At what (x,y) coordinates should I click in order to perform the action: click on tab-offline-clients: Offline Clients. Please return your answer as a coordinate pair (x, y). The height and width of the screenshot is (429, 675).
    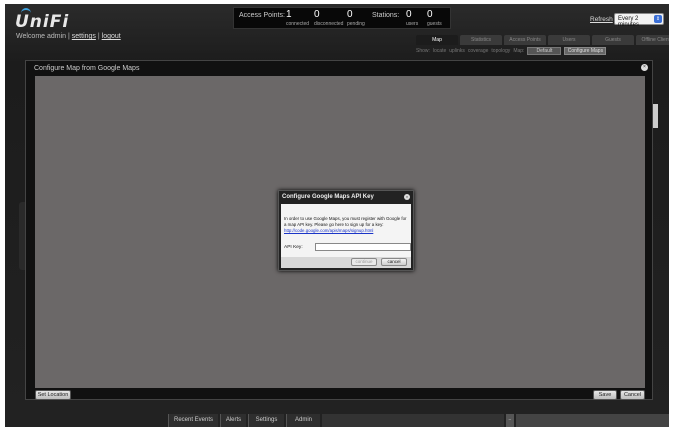
    Looking at the image, I should click on (652, 40).